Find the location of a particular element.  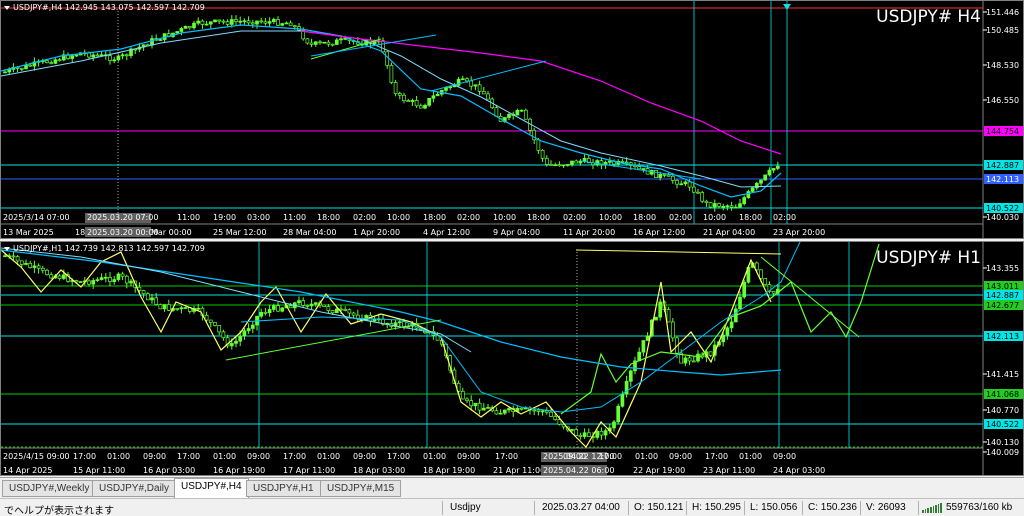

time-sub-label: 10:00 is located at coordinates (398, 217).